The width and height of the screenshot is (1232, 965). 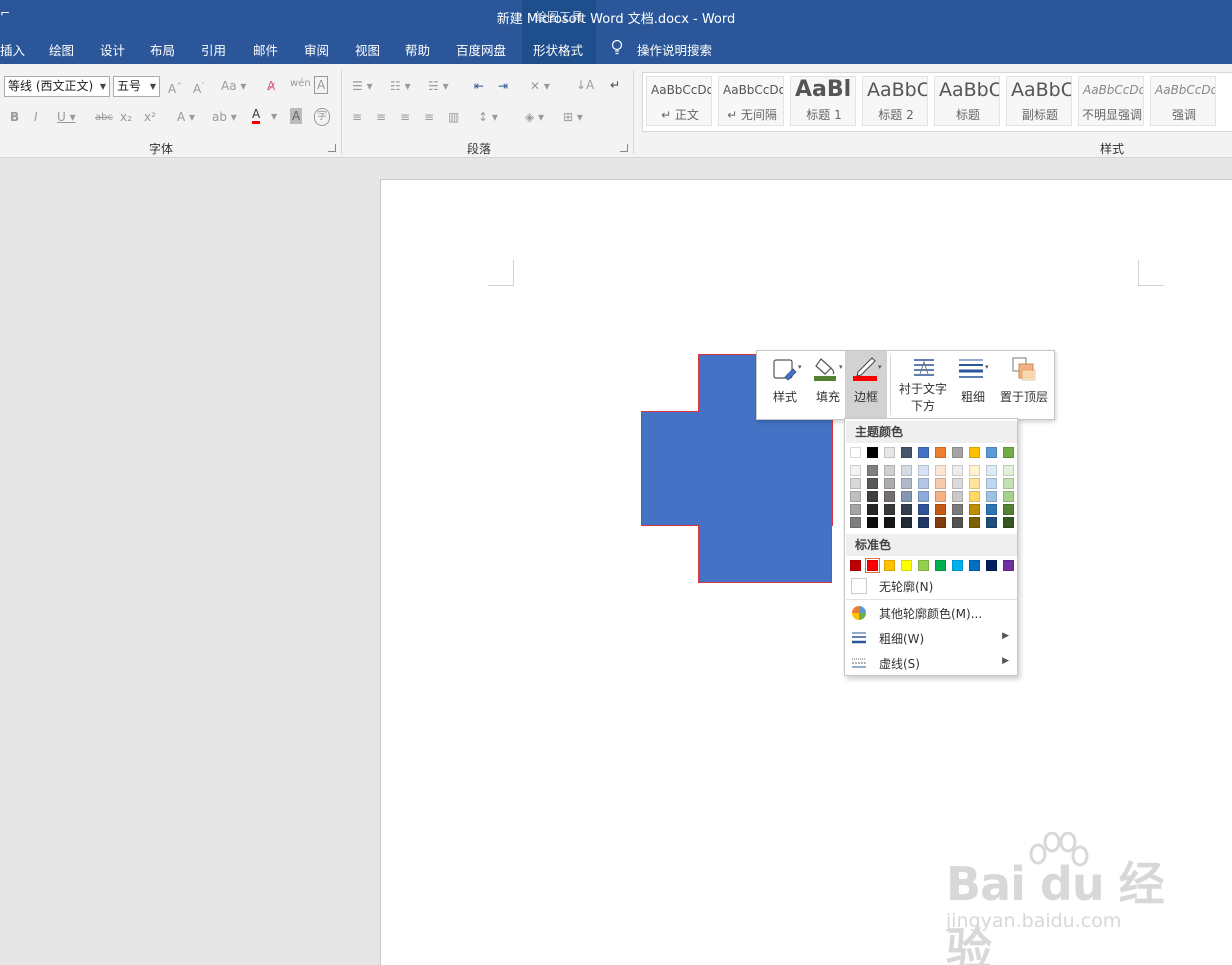 I want to click on style-normal: AaBbCcDd ↵ 正文, so click(x=679, y=101).